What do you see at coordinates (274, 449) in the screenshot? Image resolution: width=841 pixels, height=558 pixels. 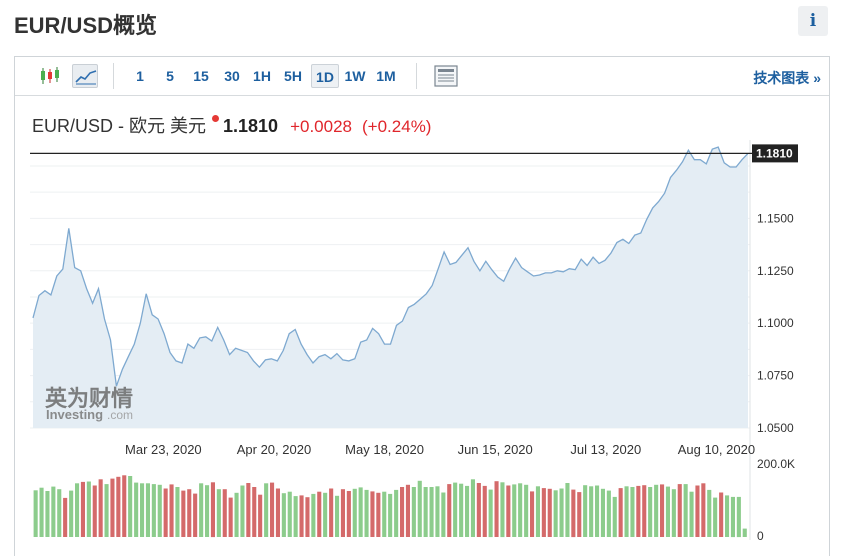 I see `x-tick-label: Apr 20, 2020` at bounding box center [274, 449].